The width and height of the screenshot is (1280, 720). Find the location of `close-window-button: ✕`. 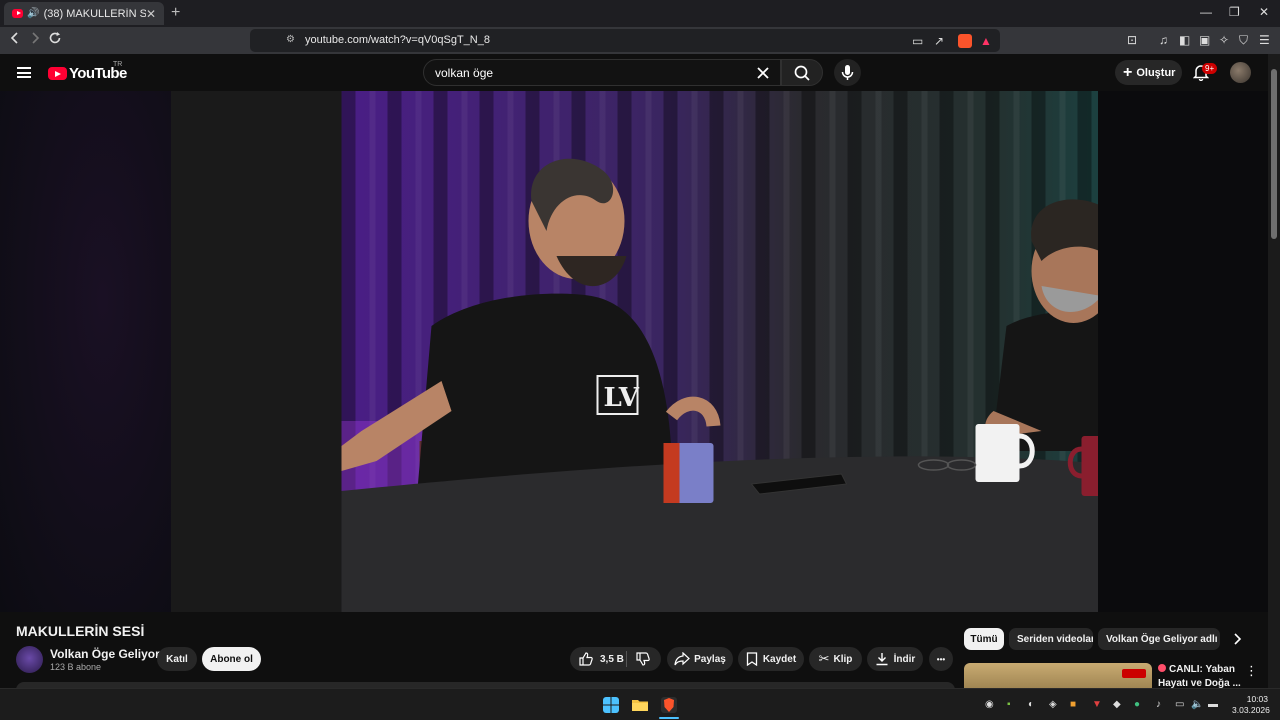

close-window-button: ✕ is located at coordinates (1264, 12).